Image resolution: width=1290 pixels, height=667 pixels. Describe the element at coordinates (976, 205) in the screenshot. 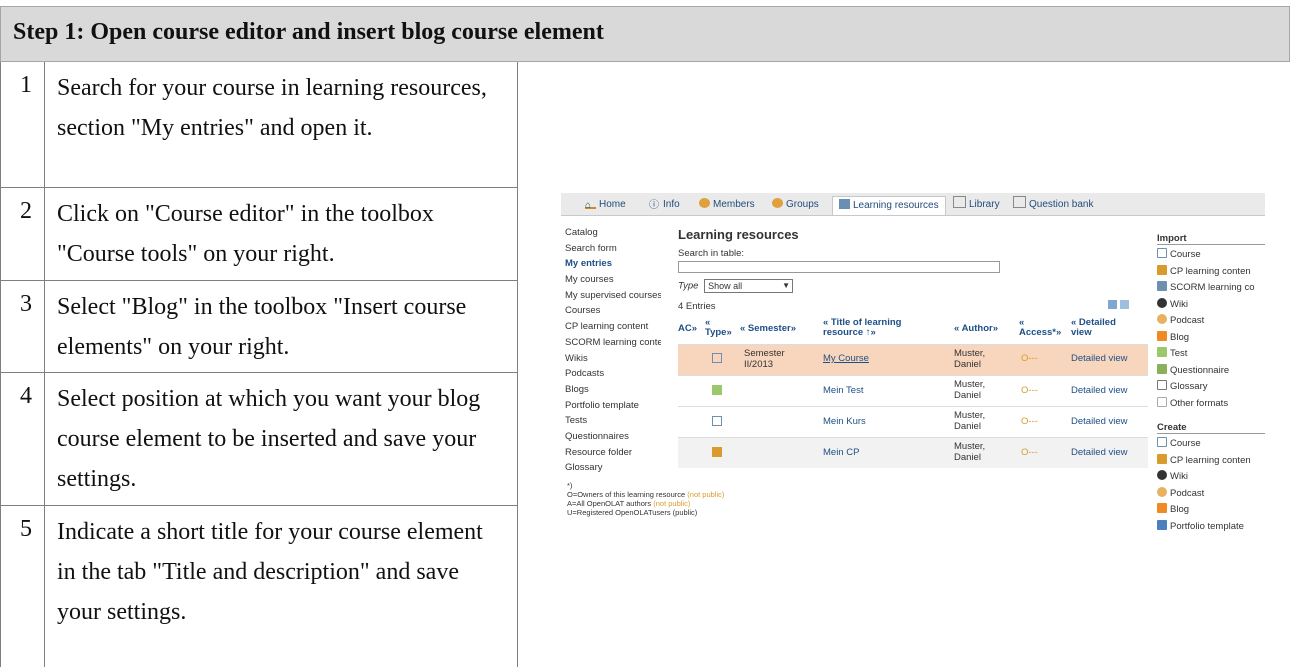

I see `tab-library: Library` at that location.